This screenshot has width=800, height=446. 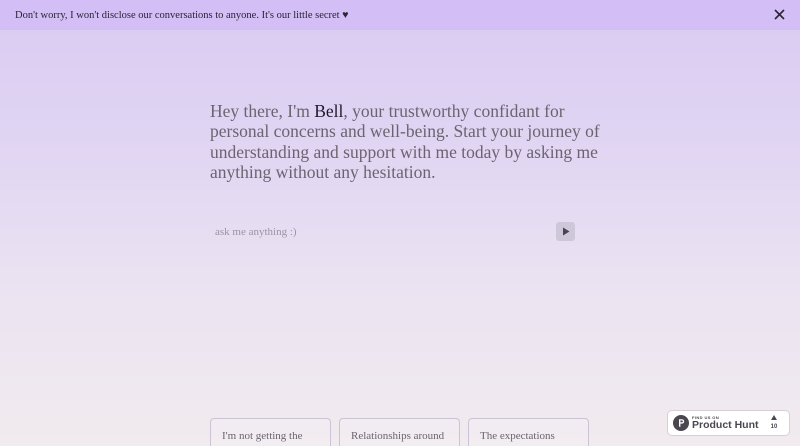 What do you see at coordinates (399, 432) in the screenshot?
I see `suggestion-card: Relationships around` at bounding box center [399, 432].